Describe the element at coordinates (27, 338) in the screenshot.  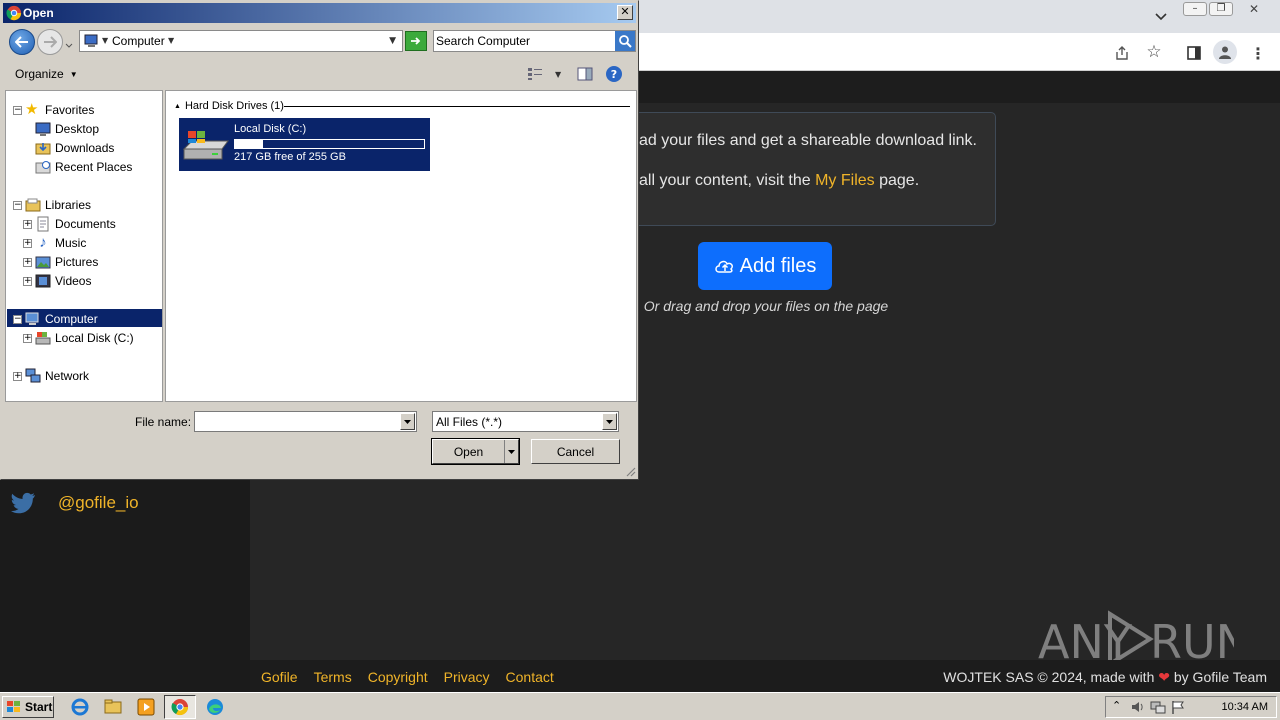
I see `local-disk-expand-toggle: +` at that location.